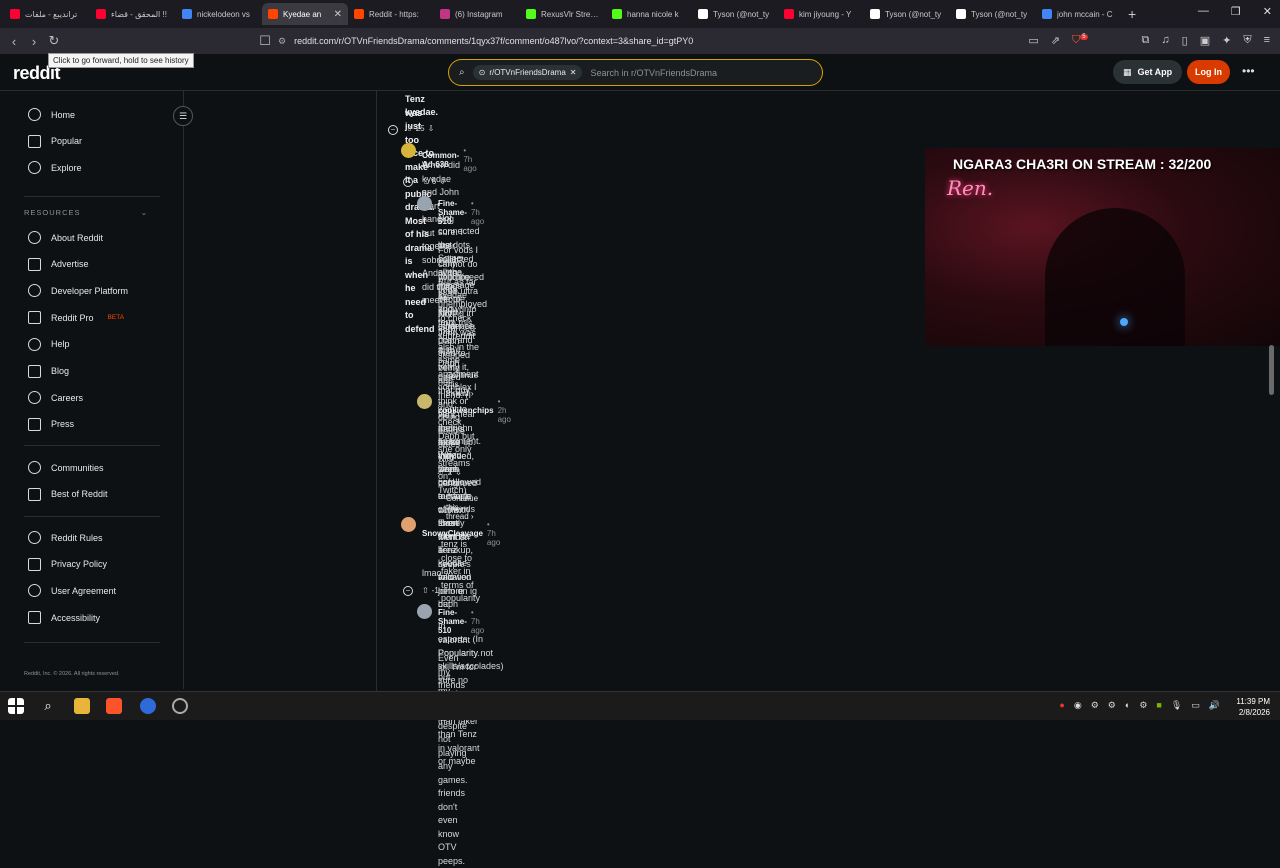 This screenshot has height=868, width=1280. What do you see at coordinates (121, 60) in the screenshot?
I see `forward-tooltip: Click to go forward, hold to see history` at bounding box center [121, 60].